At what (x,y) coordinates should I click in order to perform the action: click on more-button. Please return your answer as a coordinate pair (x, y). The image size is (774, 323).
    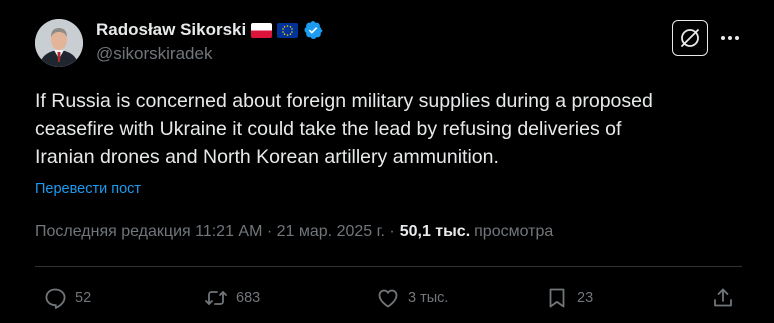
    Looking at the image, I should click on (730, 38).